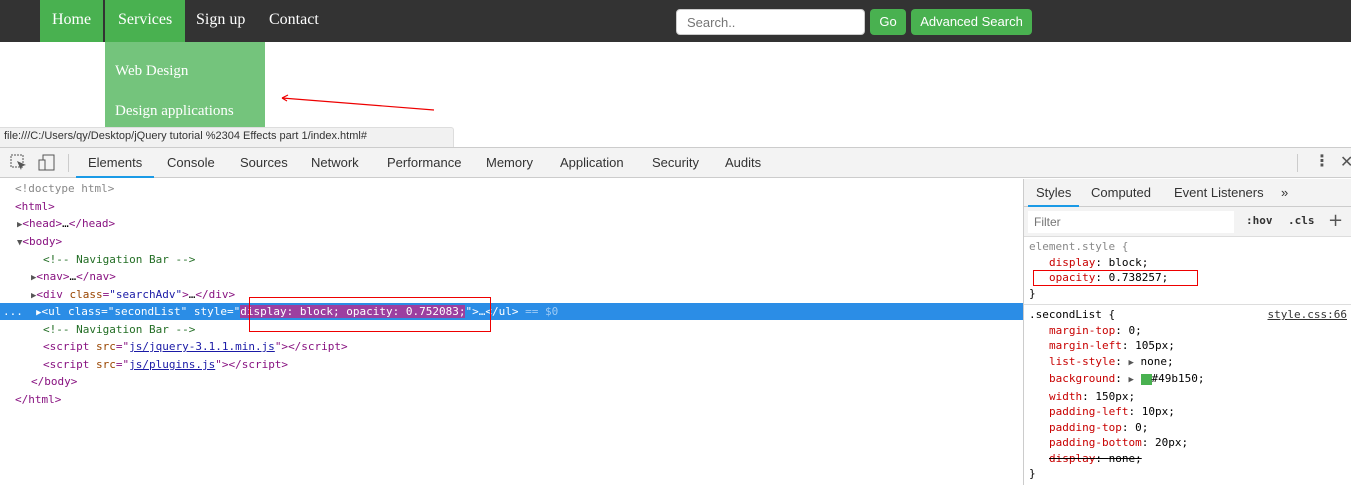 The height and width of the screenshot is (485, 1351). I want to click on style-property: list-style: ▶ none;, so click(1187, 363).